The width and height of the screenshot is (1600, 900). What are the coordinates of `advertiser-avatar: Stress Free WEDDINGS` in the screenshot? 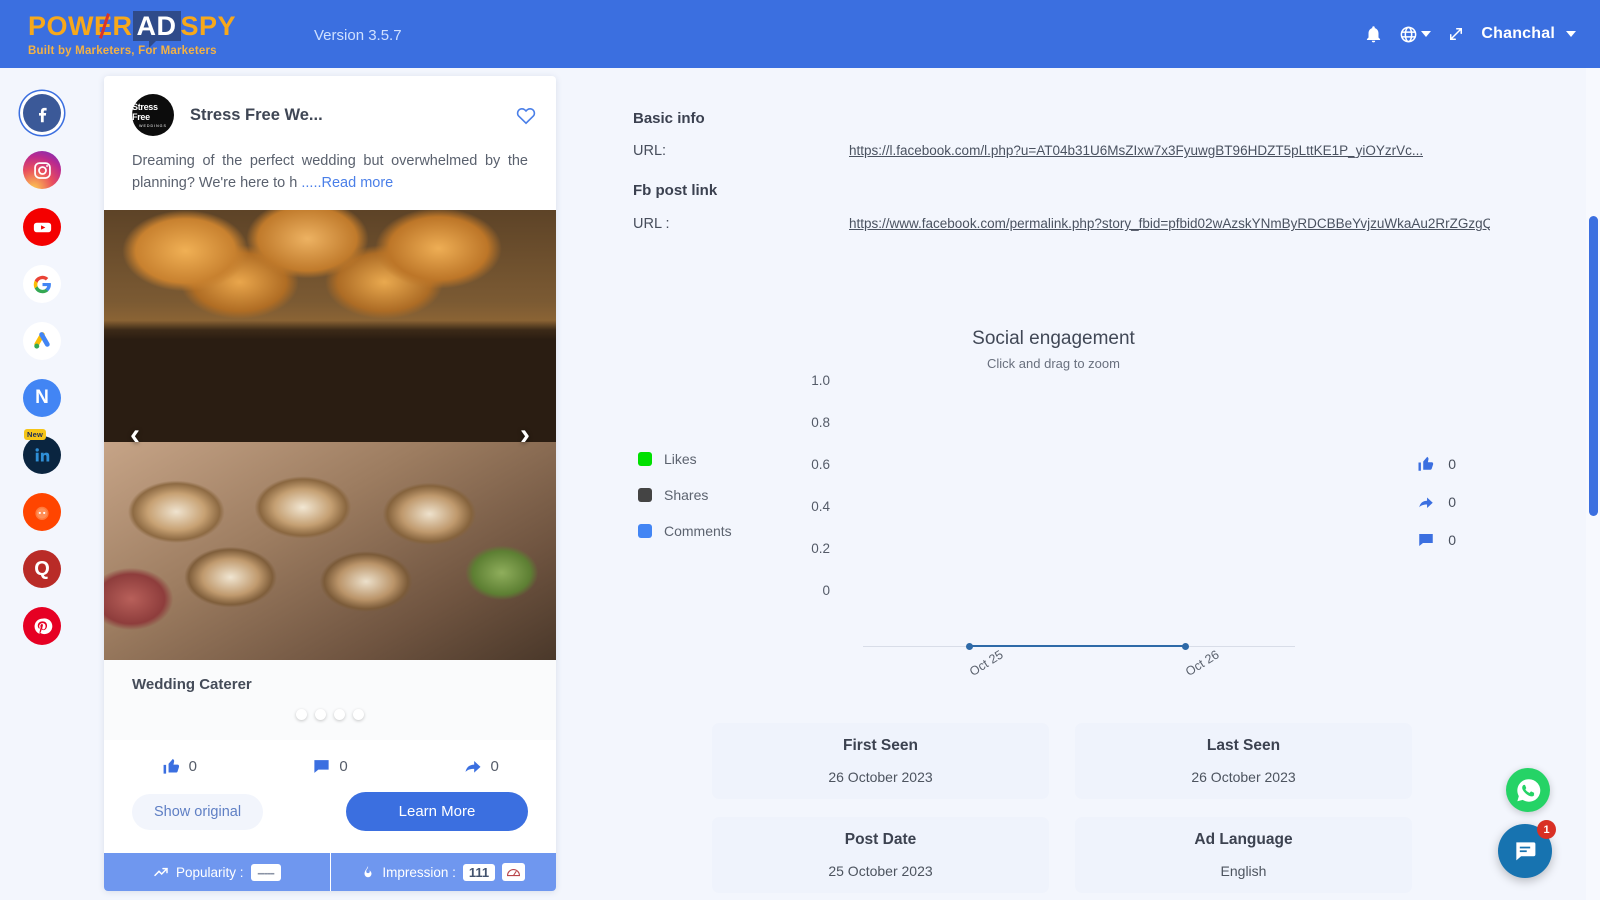 It's located at (153, 115).